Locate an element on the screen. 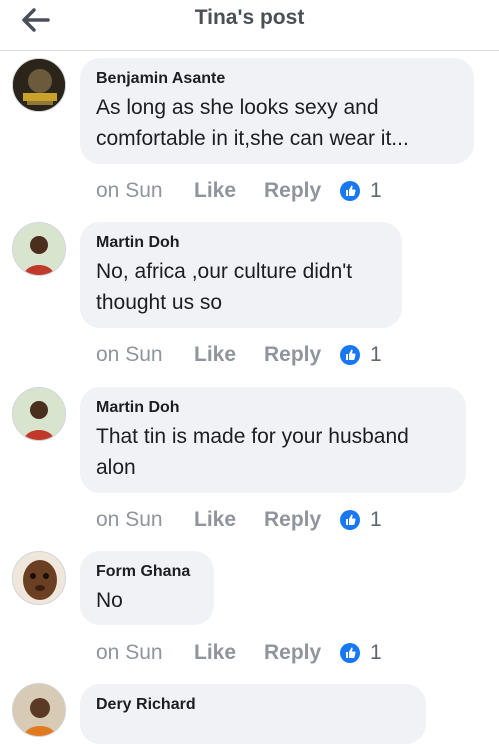 The height and width of the screenshot is (744, 499). comment-author: Benjamin Asante is located at coordinates (276, 79).